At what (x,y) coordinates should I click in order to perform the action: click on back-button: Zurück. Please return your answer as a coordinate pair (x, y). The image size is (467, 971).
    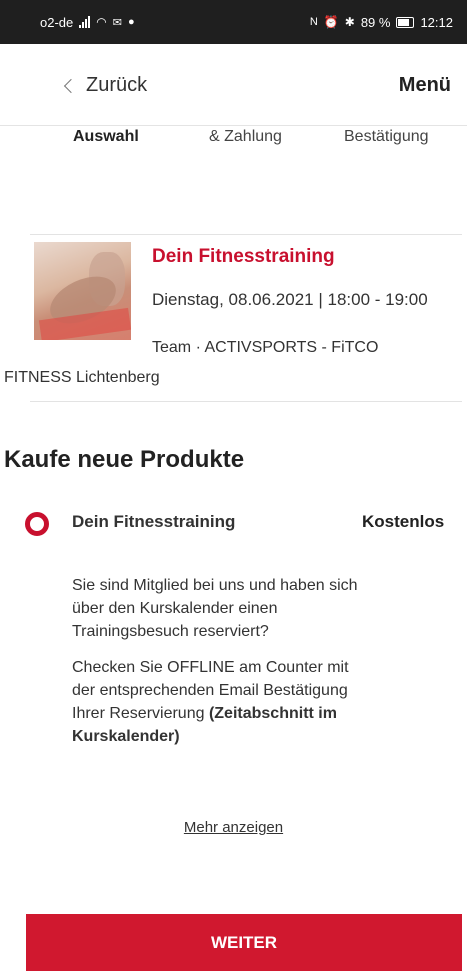
    Looking at the image, I should click on (105, 85).